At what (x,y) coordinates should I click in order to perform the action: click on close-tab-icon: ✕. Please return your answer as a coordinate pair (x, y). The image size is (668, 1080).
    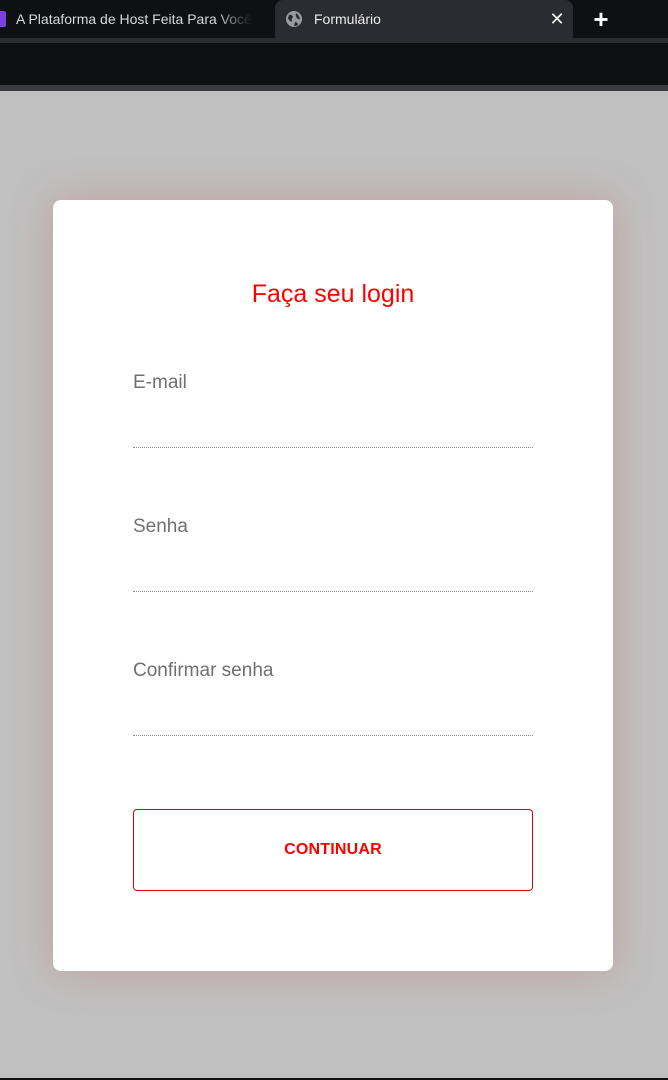
    Looking at the image, I should click on (557, 19).